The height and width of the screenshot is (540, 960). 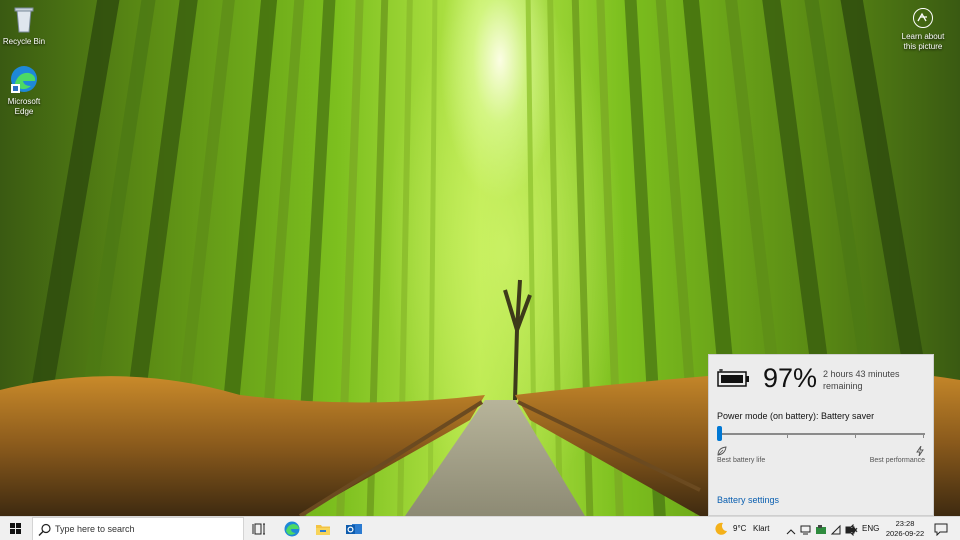 What do you see at coordinates (821, 531) in the screenshot?
I see `security-icon` at bounding box center [821, 531].